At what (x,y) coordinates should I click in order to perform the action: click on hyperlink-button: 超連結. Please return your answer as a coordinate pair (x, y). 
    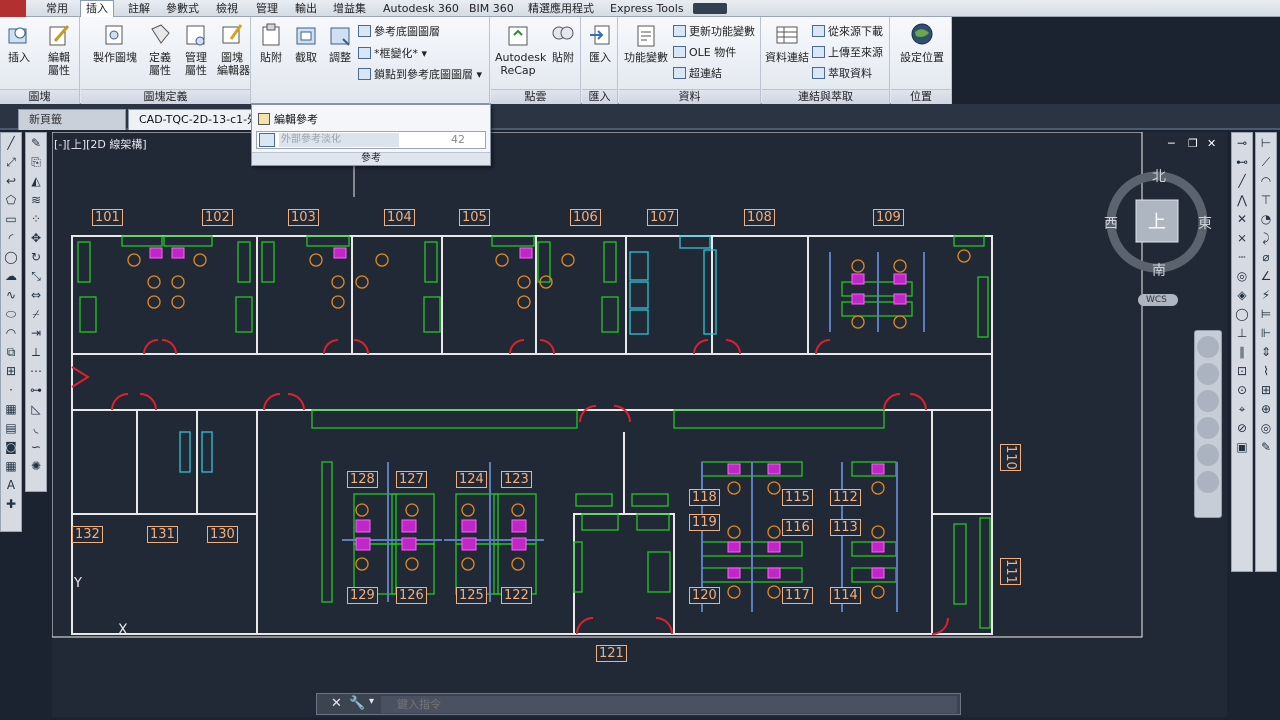
    Looking at the image, I should click on (697, 74).